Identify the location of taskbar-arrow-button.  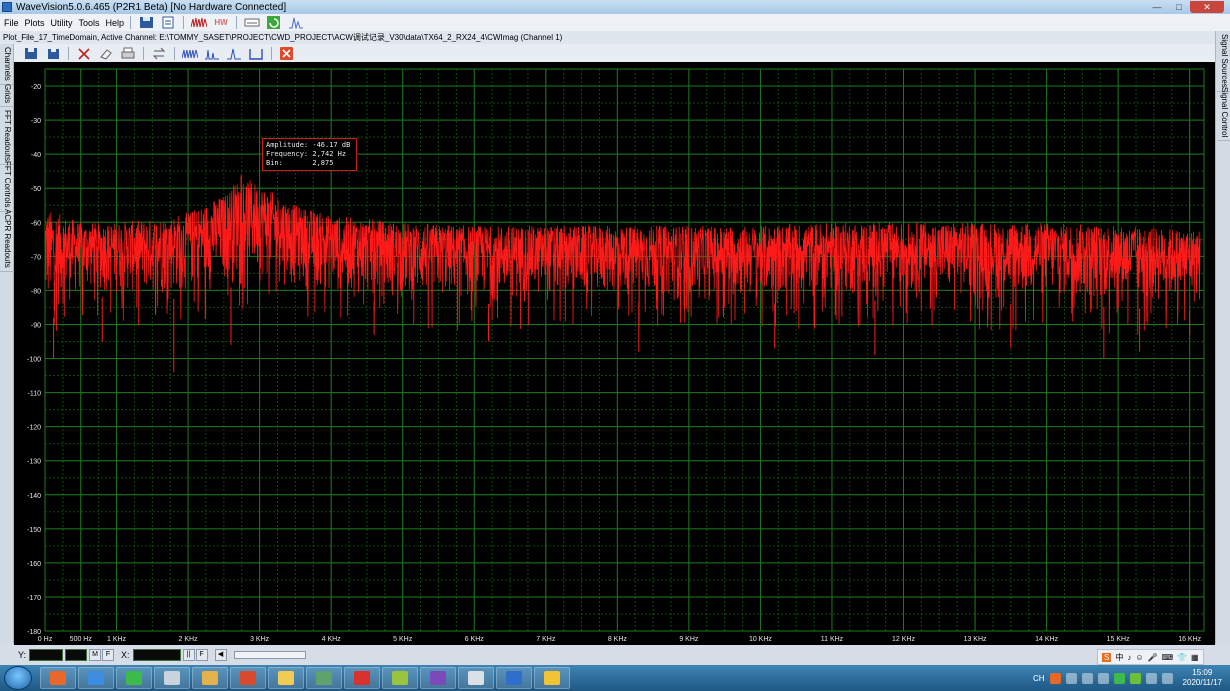
(400, 678).